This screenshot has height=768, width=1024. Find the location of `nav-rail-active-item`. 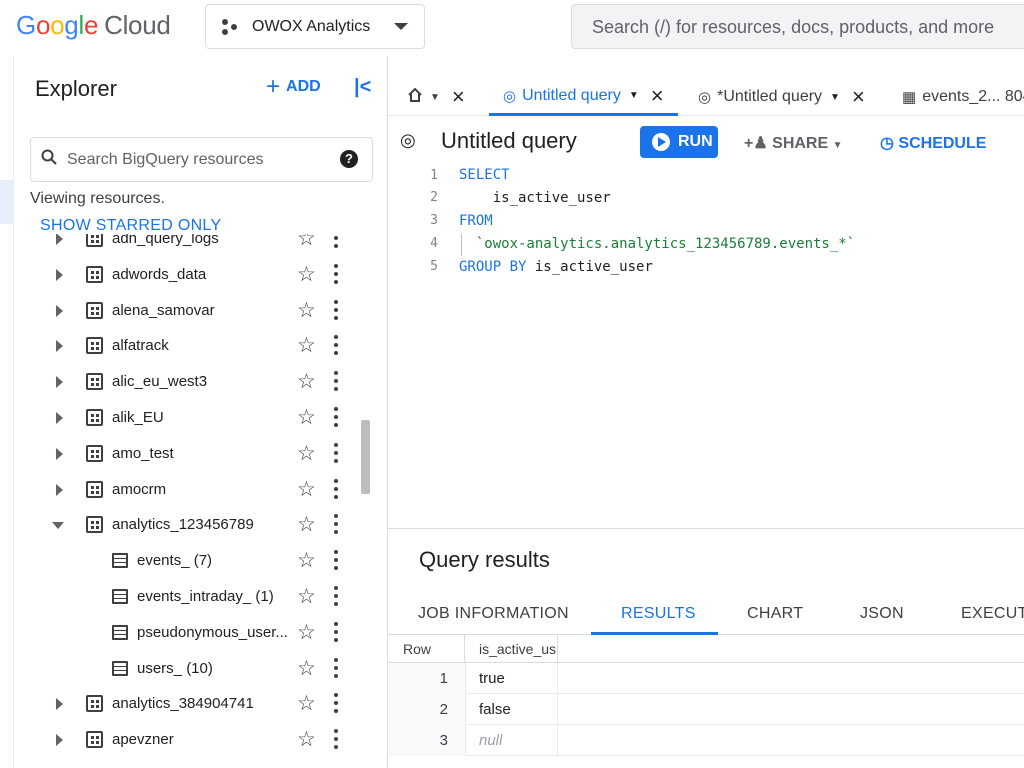

nav-rail-active-item is located at coordinates (7, 202).